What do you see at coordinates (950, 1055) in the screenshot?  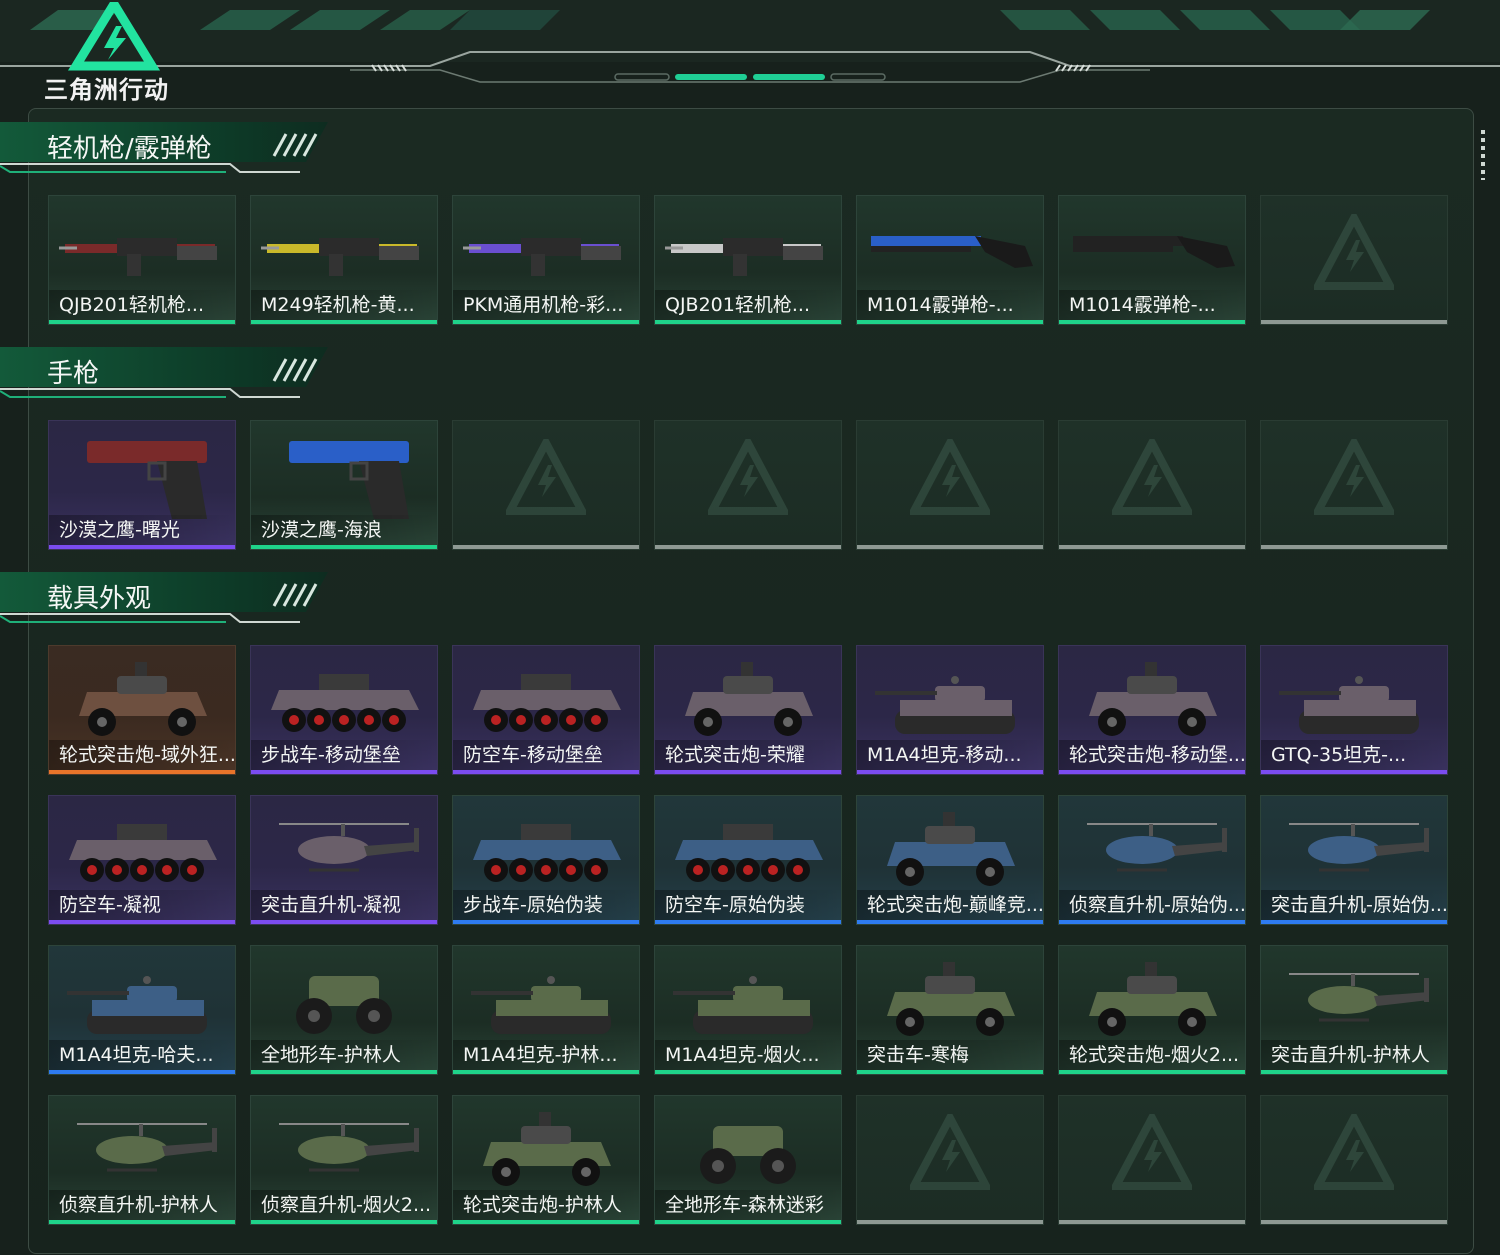 I see `item-name: 突击车-寒梅` at bounding box center [950, 1055].